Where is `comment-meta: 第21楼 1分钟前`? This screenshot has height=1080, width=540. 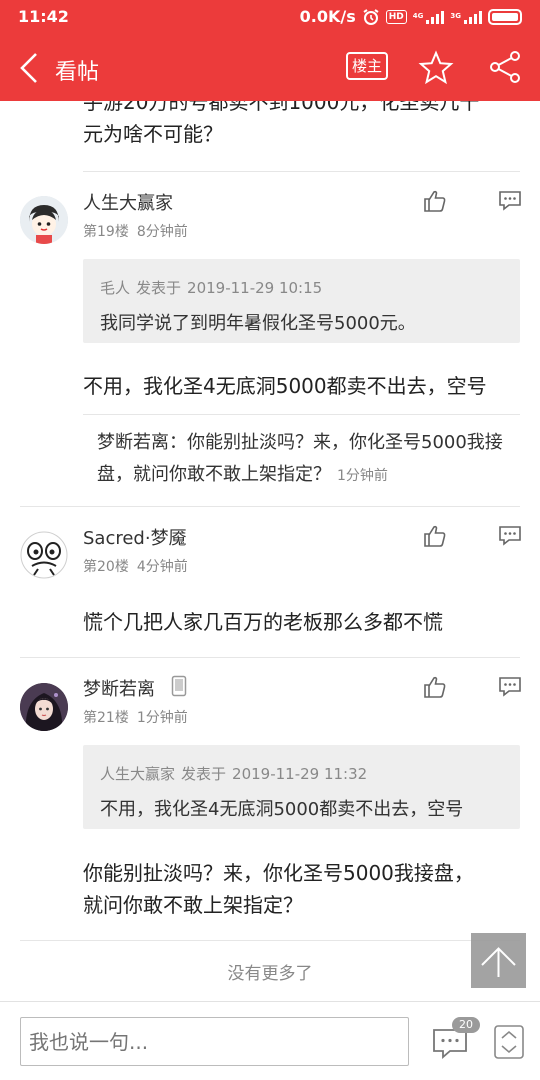
comment-meta: 第21楼 1分钟前 is located at coordinates (135, 717).